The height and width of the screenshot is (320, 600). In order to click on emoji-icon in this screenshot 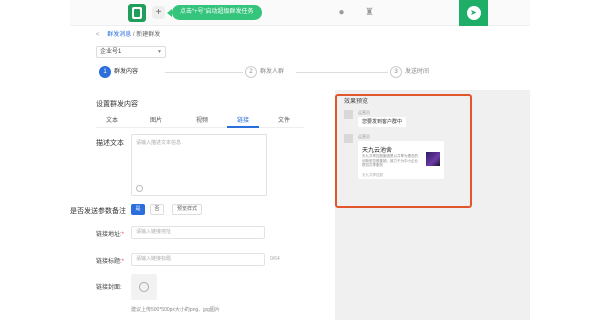, I will do `click(139, 188)`.